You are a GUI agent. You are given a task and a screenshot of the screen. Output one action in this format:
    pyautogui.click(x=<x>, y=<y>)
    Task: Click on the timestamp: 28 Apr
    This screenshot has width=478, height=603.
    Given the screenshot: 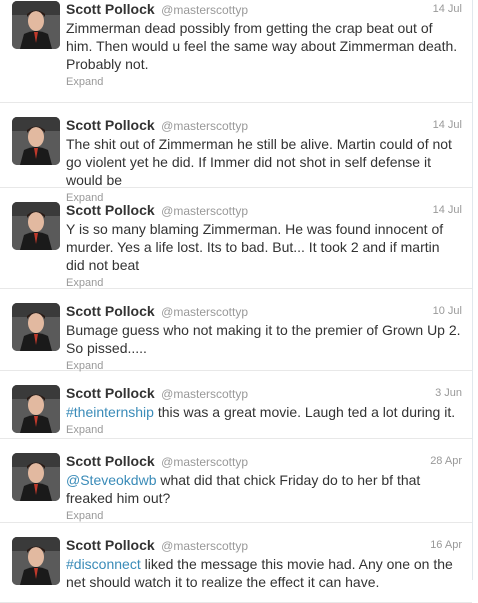 What is the action you would take?
    pyautogui.click(x=446, y=461)
    